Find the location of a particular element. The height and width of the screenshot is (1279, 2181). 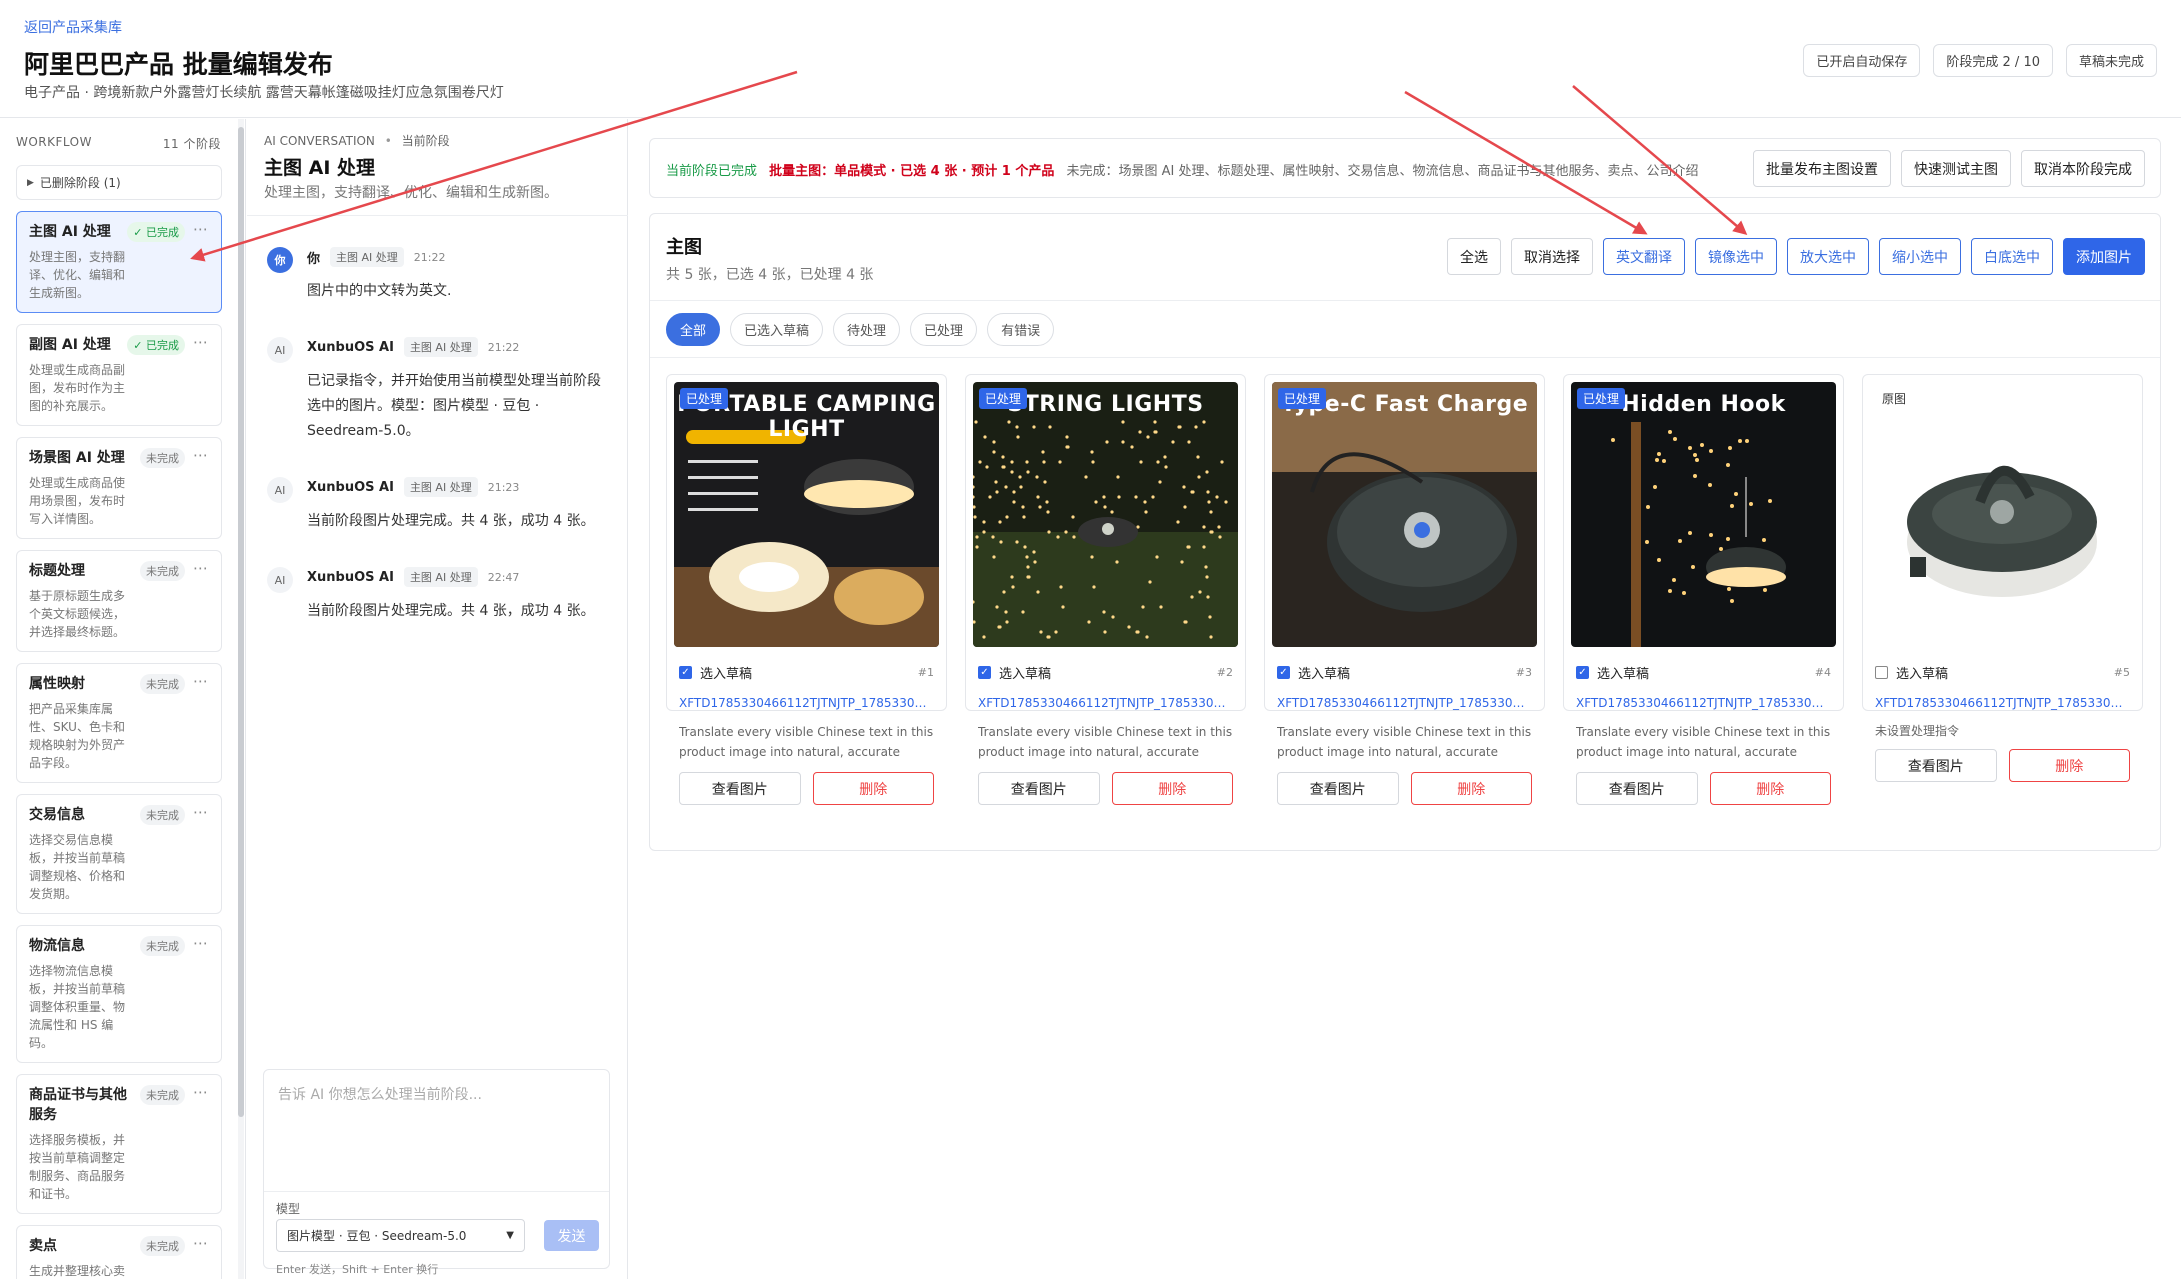

workflow-step-card: 标题处理 未完成 ⋯ 基于原标题生成多个英文标题候选，并选择最终标题。 is located at coordinates (119, 601).